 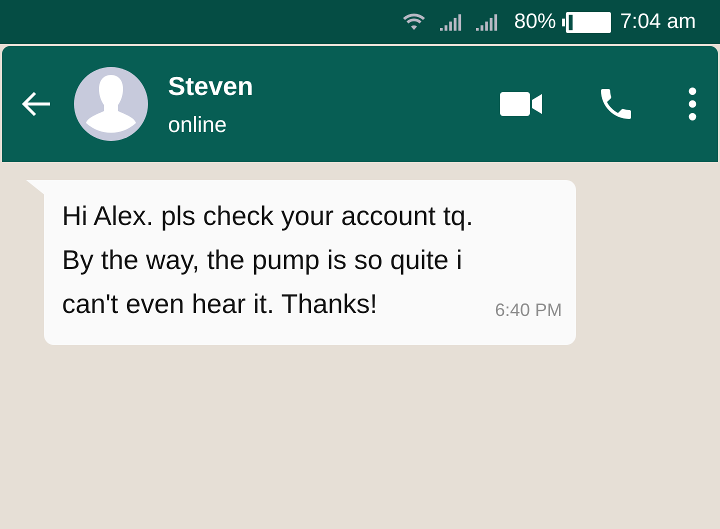 What do you see at coordinates (111, 104) in the screenshot?
I see `avatar` at bounding box center [111, 104].